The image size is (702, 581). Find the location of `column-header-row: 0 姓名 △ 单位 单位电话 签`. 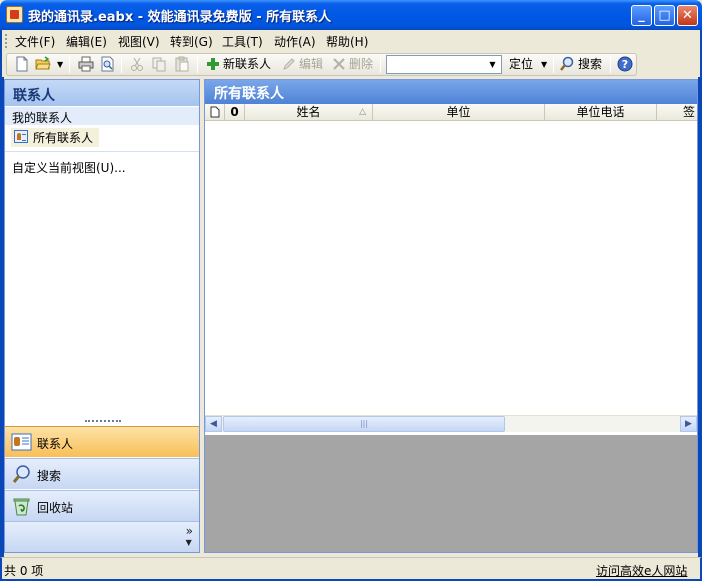

column-header-row: 0 姓名 △ 单位 单位电话 签 is located at coordinates (451, 112).